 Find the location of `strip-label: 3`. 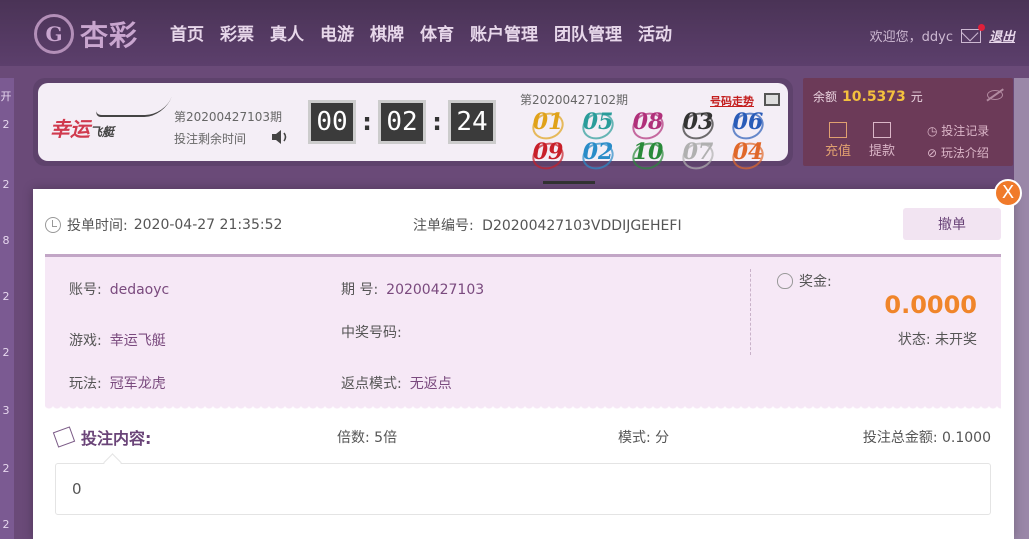

strip-label: 3 is located at coordinates (6, 410).